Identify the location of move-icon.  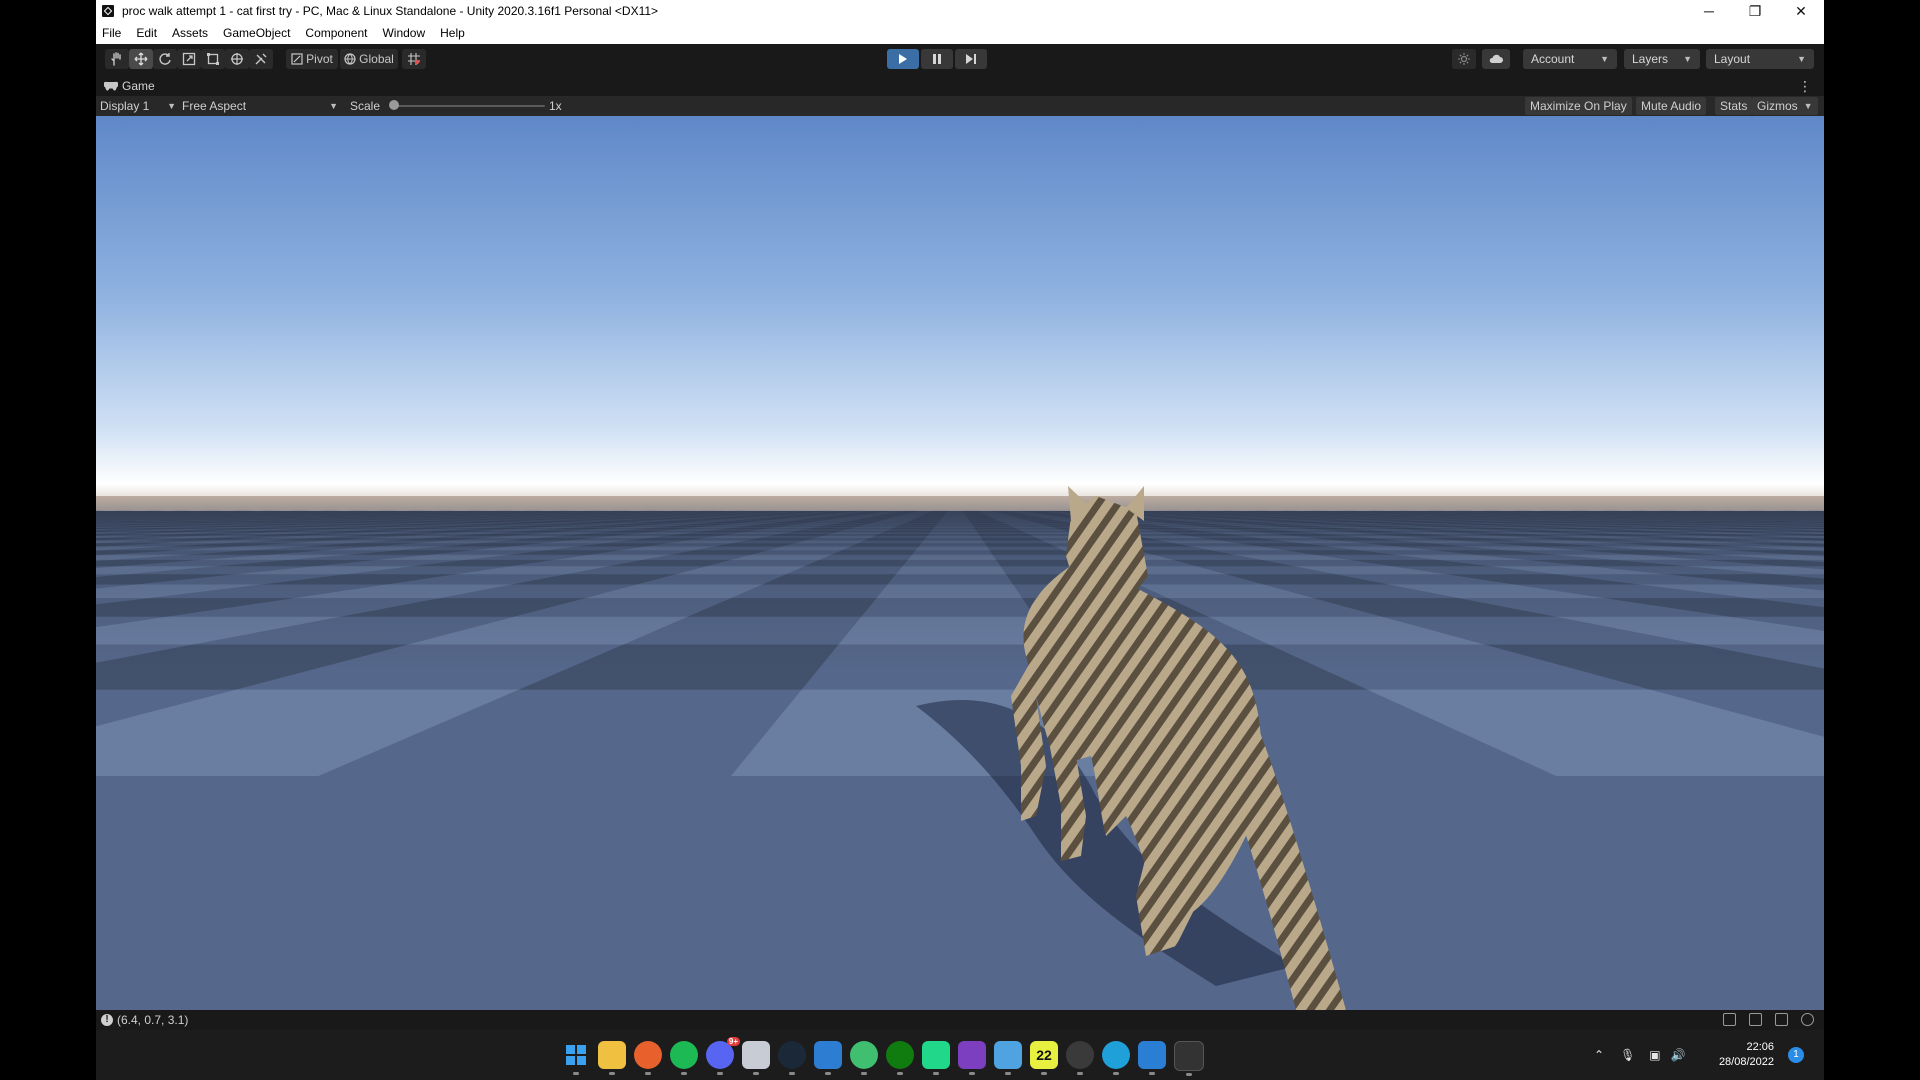
(141, 59).